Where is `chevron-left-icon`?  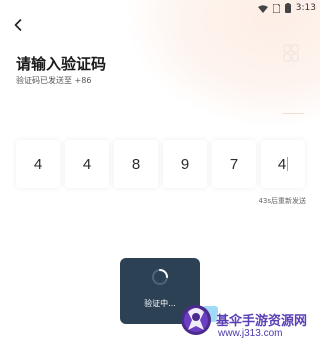
chevron-left-icon is located at coordinates (18, 25).